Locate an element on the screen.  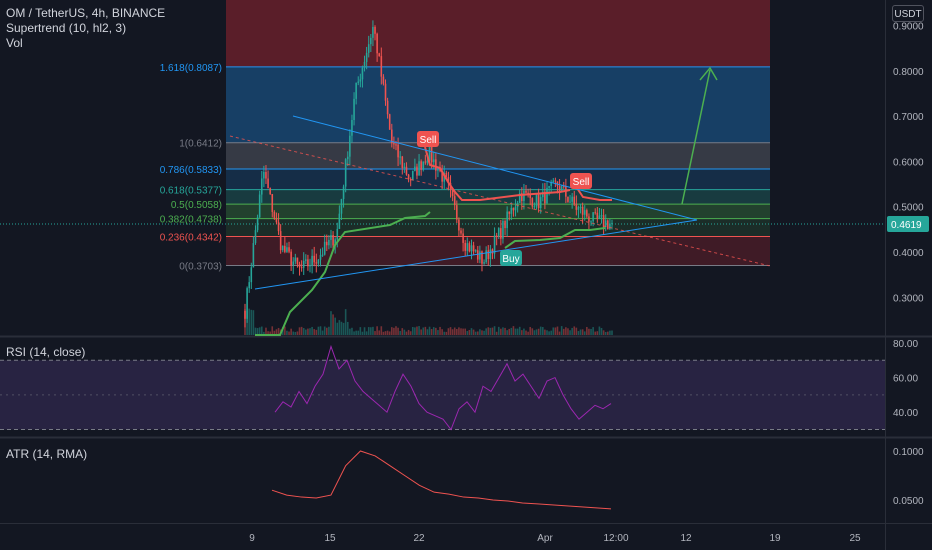
time-axis-tick: 22 is located at coordinates (419, 538).